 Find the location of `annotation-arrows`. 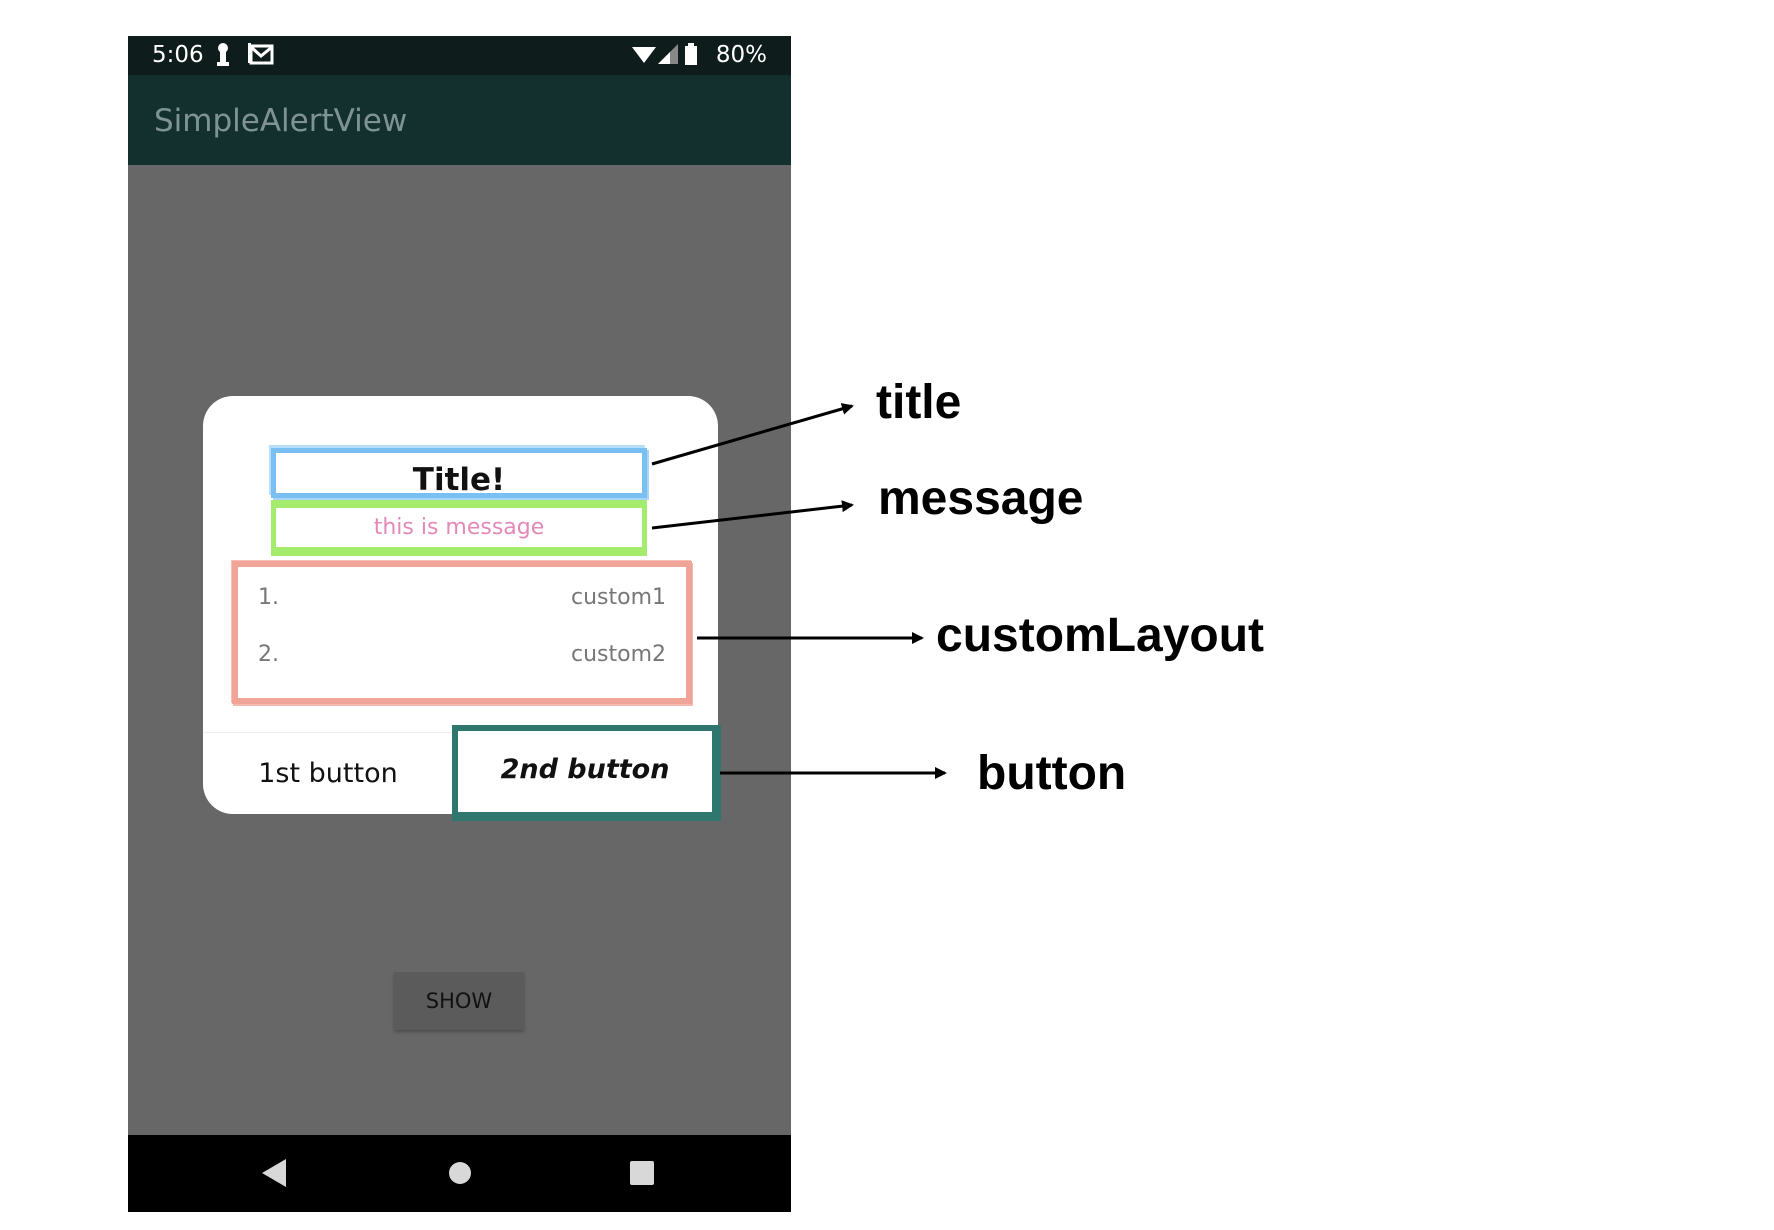

annotation-arrows is located at coordinates (799, 591).